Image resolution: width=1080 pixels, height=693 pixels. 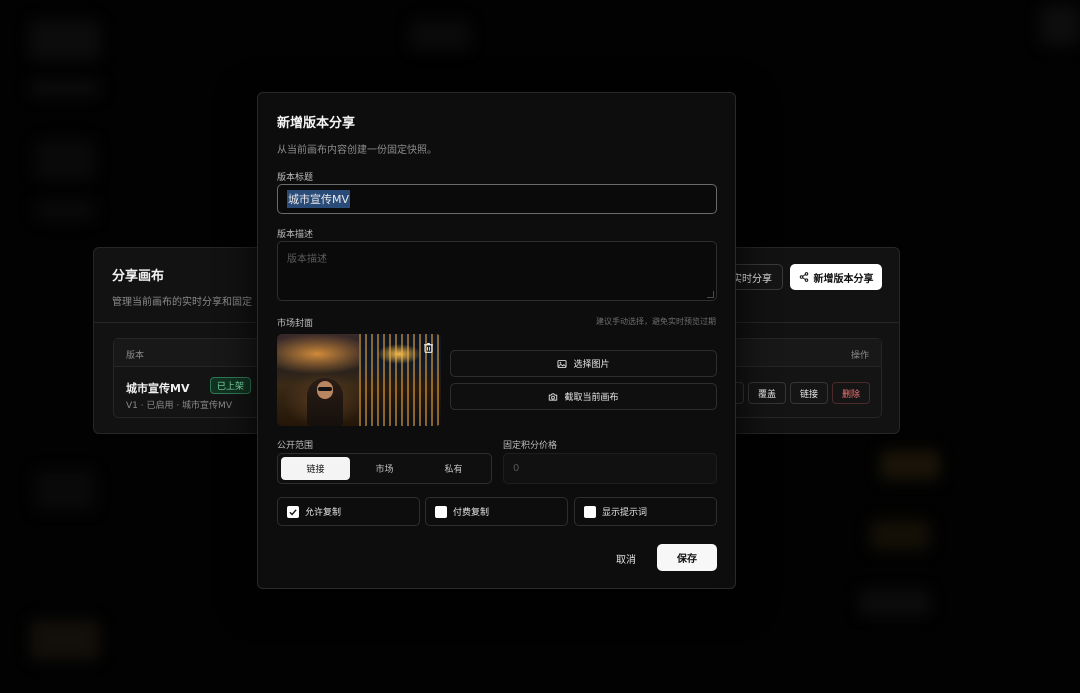 What do you see at coordinates (323, 513) in the screenshot?
I see `allow-copy-label: 允许复制` at bounding box center [323, 513].